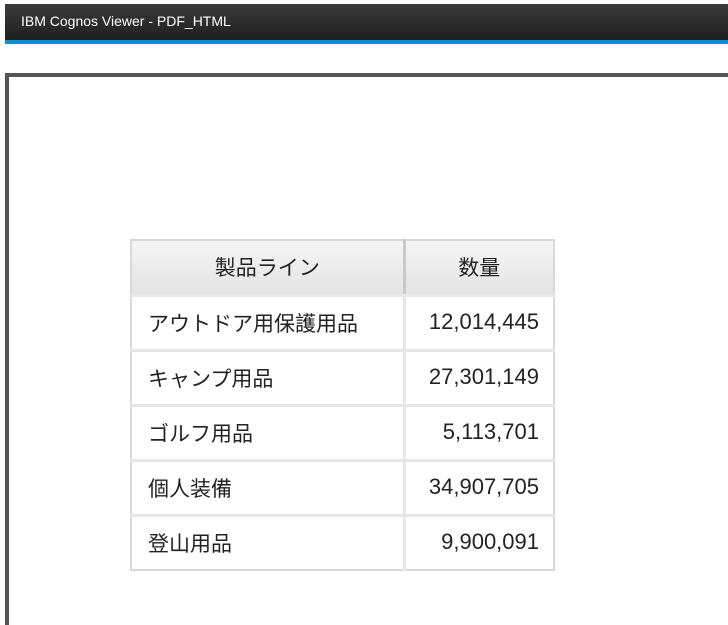 This screenshot has width=728, height=625. I want to click on table-row: ゴルフ用品 5,113,701, so click(342, 433).